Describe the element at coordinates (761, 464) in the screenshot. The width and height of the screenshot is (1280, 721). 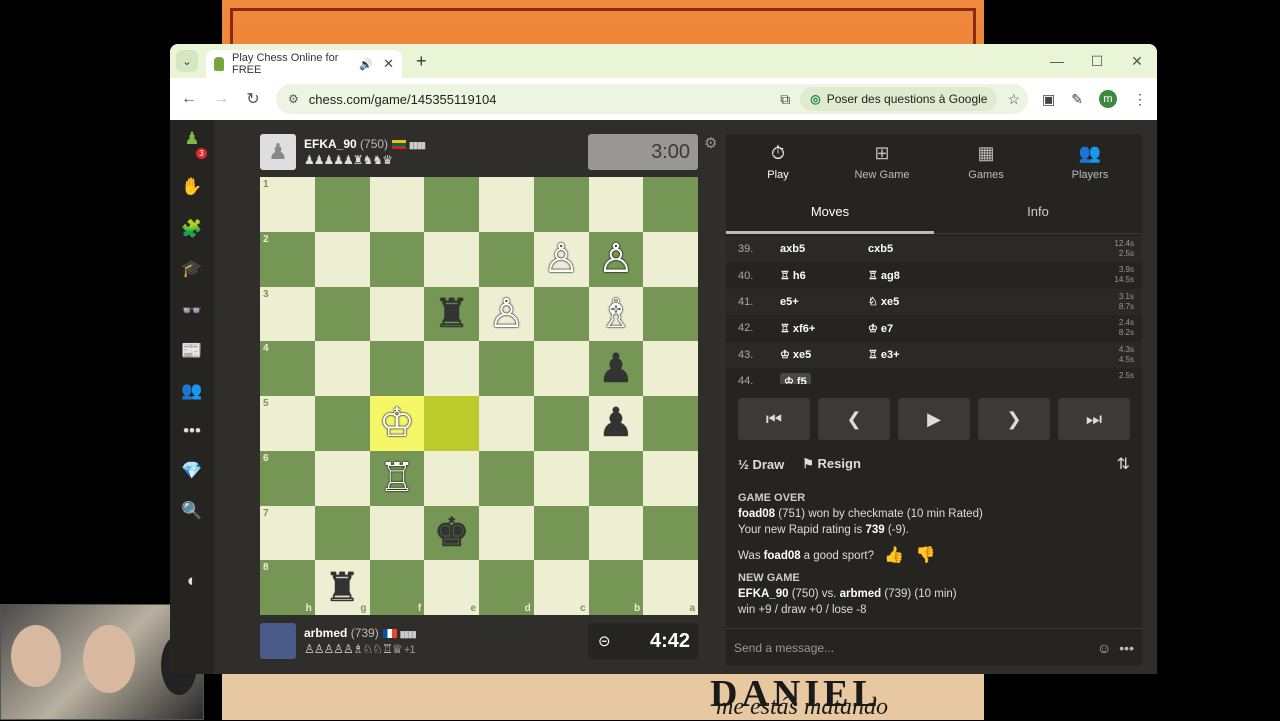
I see `draw-button: ½ Draw` at that location.